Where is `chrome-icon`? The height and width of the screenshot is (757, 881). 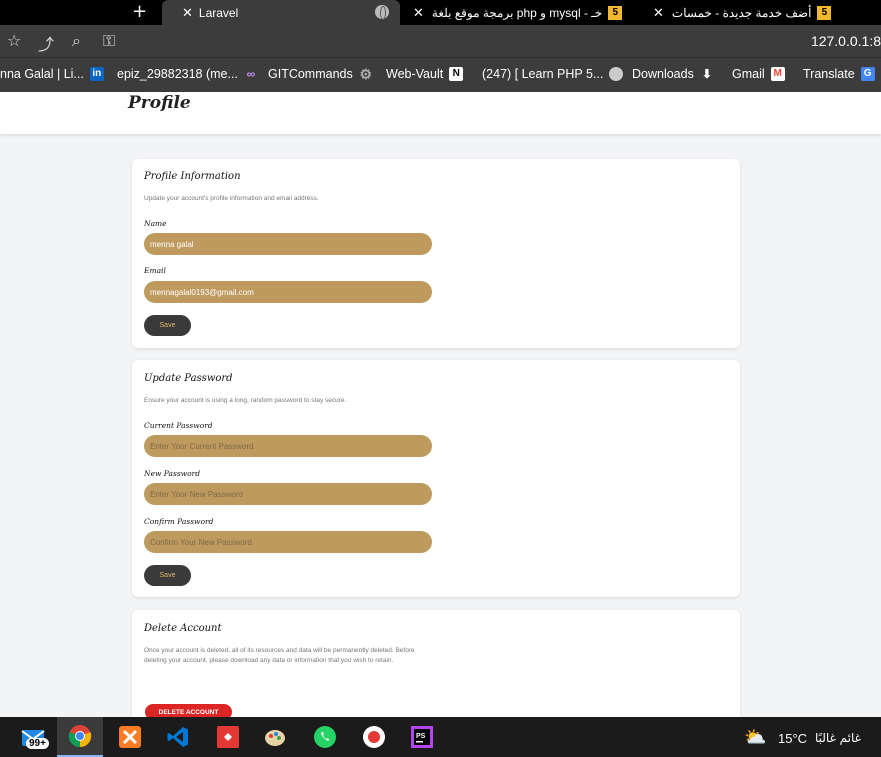 chrome-icon is located at coordinates (80, 737).